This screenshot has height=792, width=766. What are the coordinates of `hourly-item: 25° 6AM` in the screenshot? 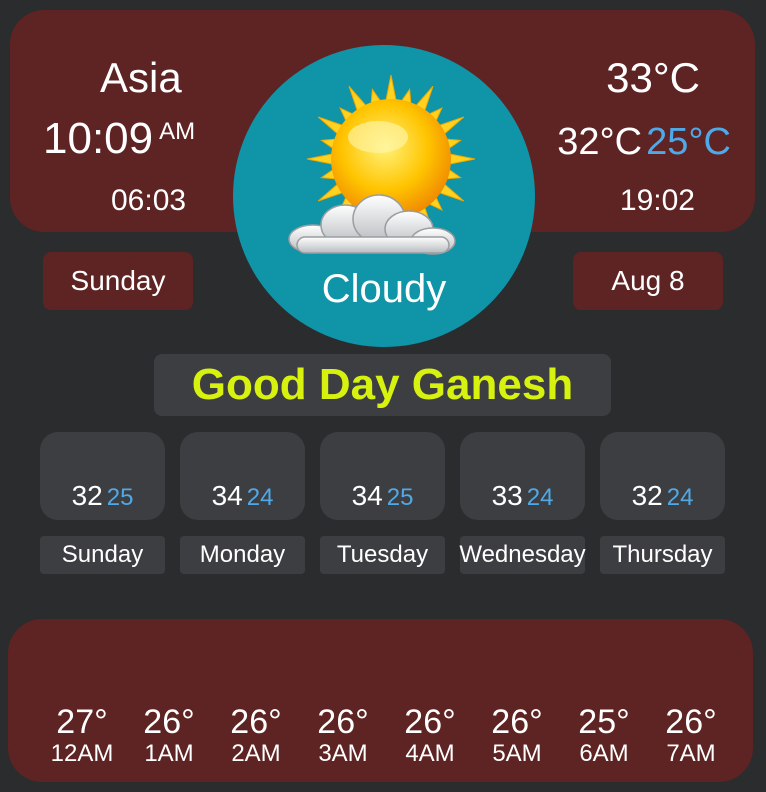 It's located at (604, 735).